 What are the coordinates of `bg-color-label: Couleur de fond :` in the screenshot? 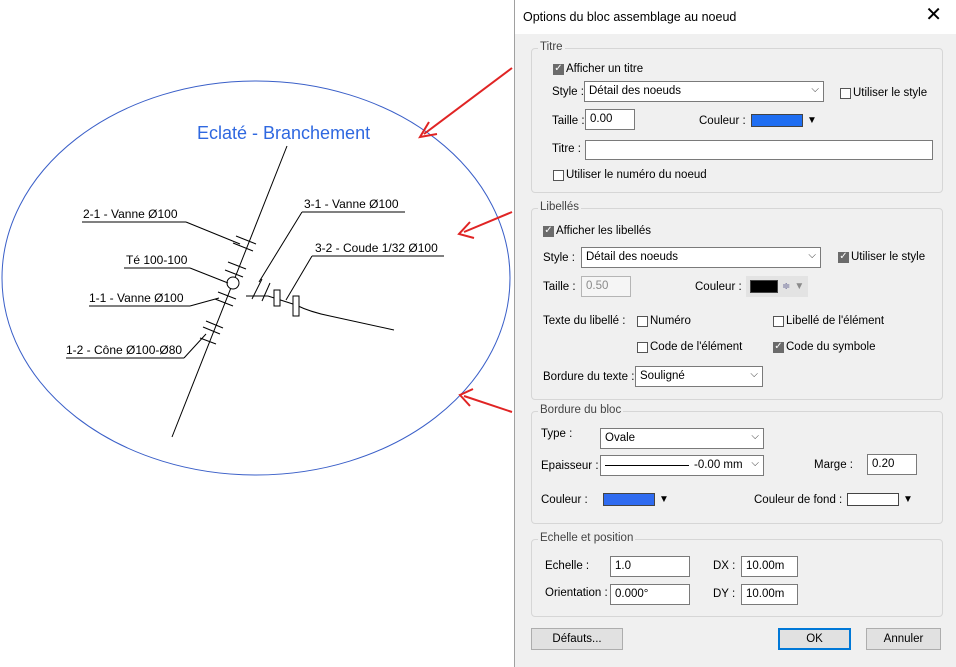 It's located at (798, 500).